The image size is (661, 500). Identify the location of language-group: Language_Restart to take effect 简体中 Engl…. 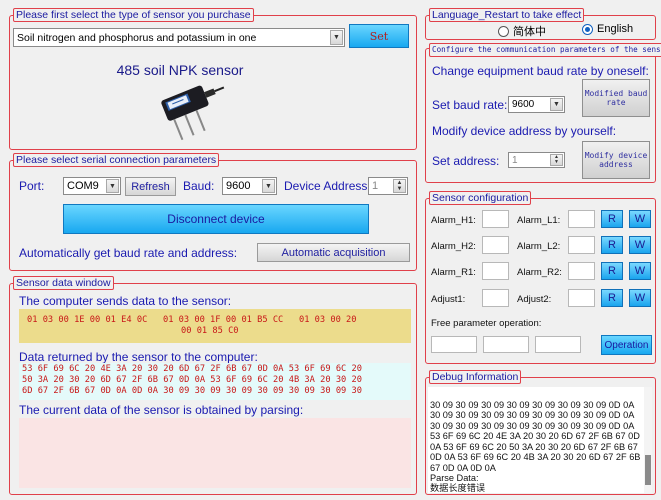
(540, 24).